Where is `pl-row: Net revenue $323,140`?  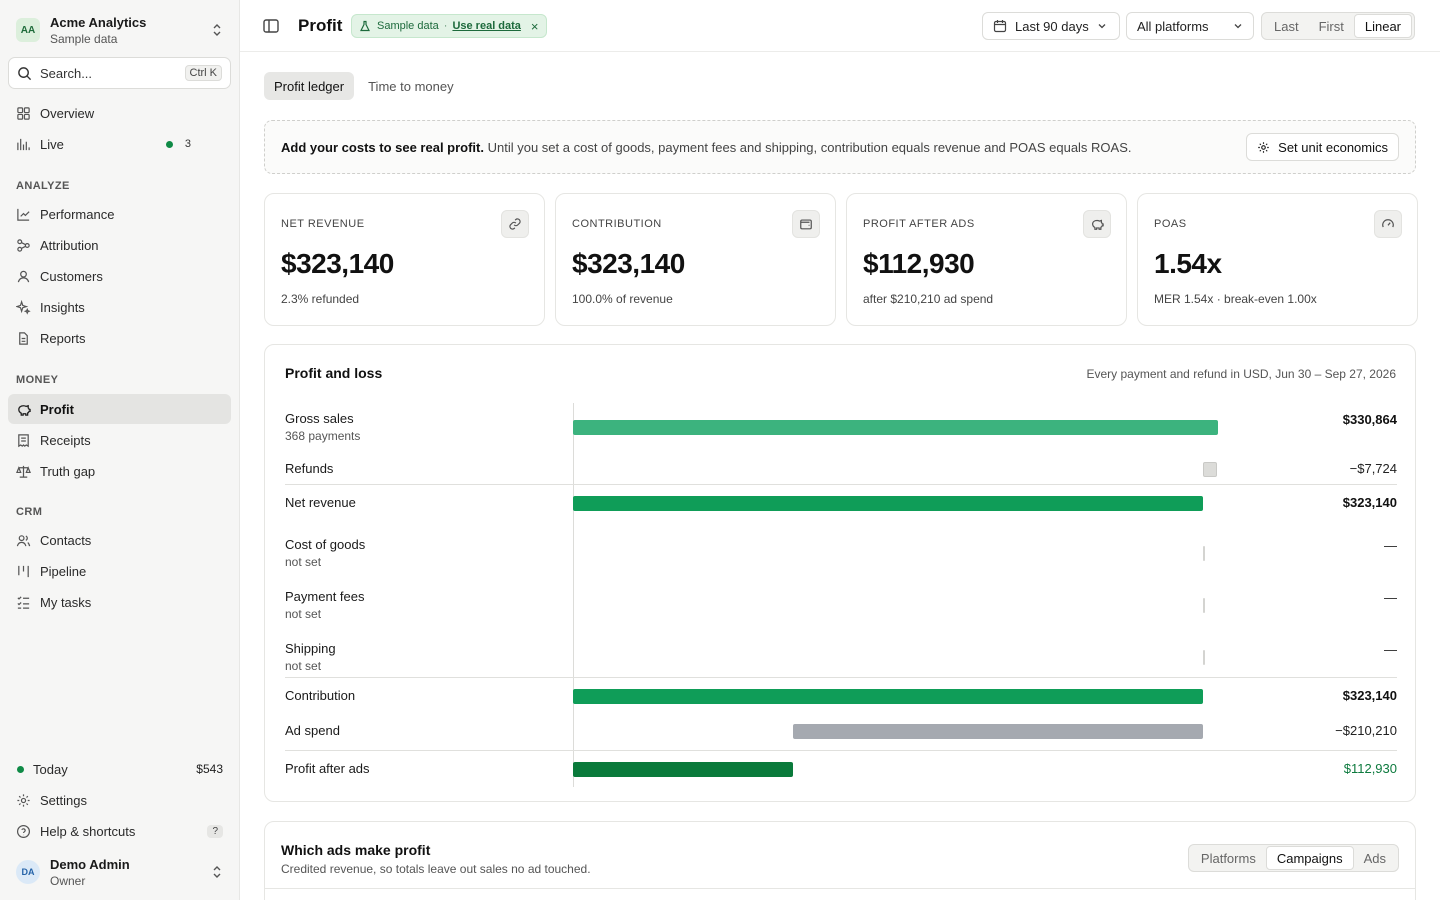 pl-row: Net revenue $323,140 is located at coordinates (841, 502).